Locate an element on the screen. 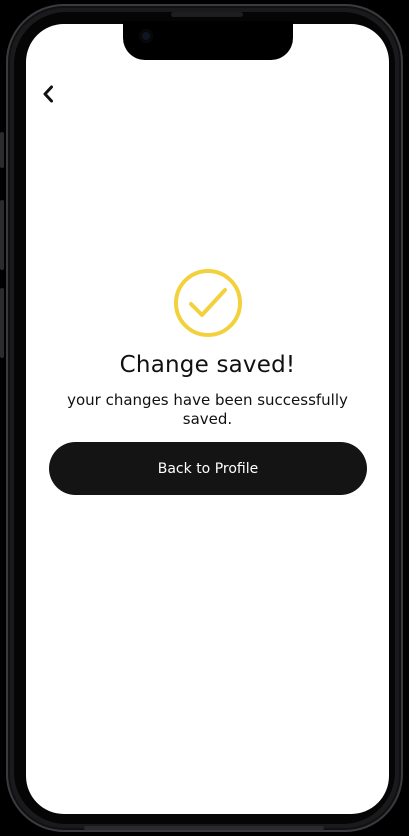  speaker-grille is located at coordinates (207, 14).